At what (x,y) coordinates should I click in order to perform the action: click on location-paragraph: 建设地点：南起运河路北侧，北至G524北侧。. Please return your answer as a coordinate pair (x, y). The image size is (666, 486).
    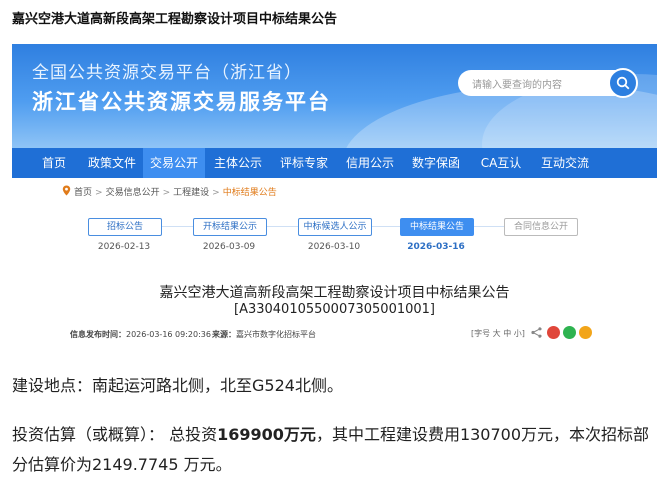
    Looking at the image, I should click on (177, 384).